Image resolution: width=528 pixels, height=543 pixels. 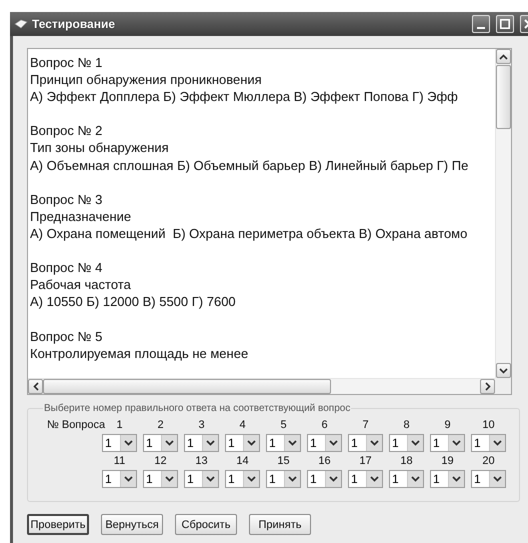 I want to click on vertical-scrollbar, so click(x=503, y=213).